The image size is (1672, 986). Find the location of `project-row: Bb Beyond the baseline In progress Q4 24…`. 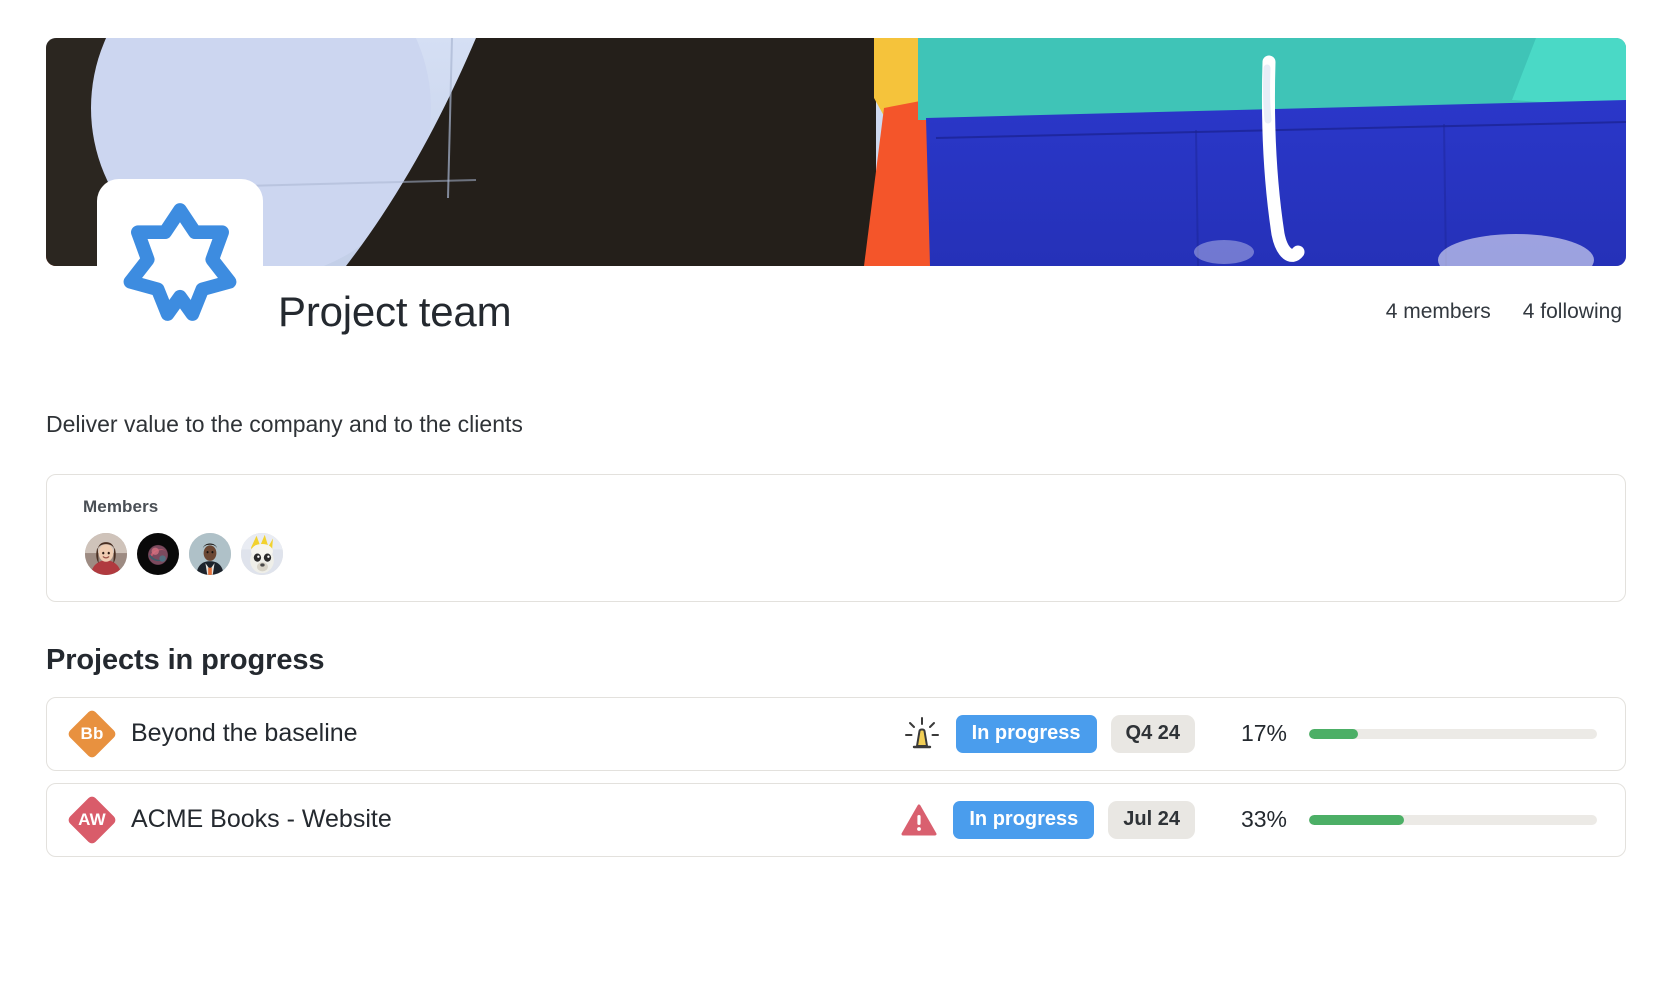

project-row: Bb Beyond the baseline In progress Q4 24… is located at coordinates (836, 733).